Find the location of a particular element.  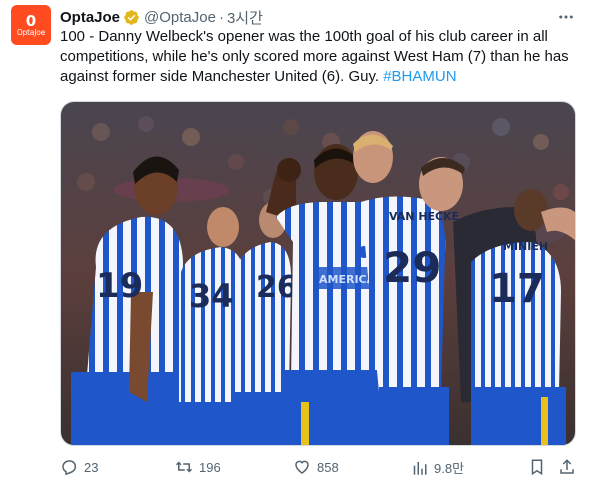

views-icon is located at coordinates (420, 468).